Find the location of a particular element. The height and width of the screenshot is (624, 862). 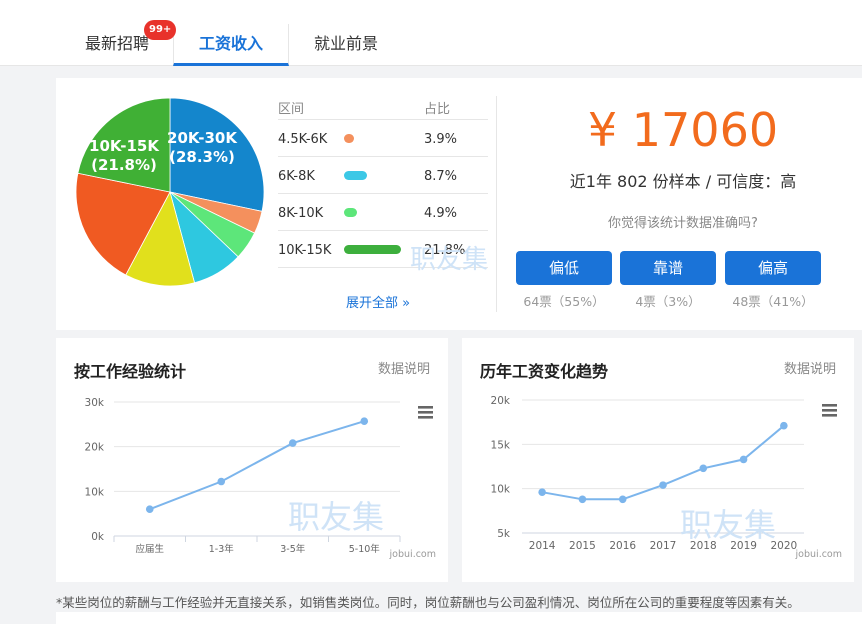

experience-data-note-link: 数据说明 is located at coordinates (404, 367).